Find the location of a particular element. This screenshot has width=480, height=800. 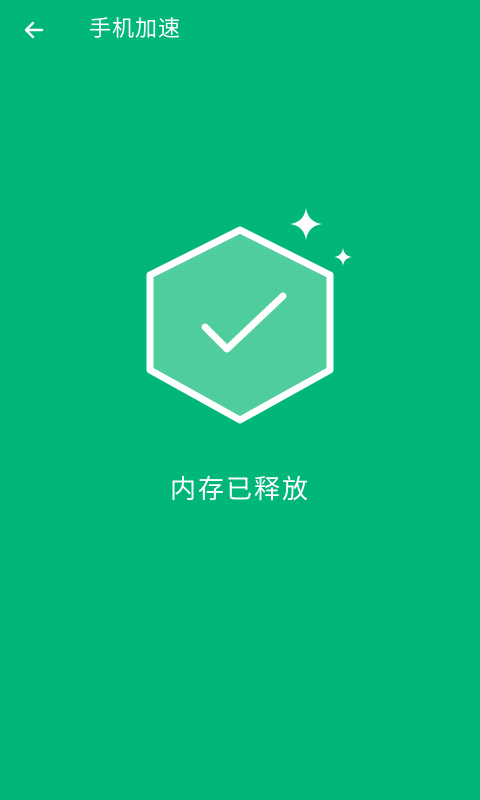

memory-released-message: 内存已释放 is located at coordinates (239, 490).